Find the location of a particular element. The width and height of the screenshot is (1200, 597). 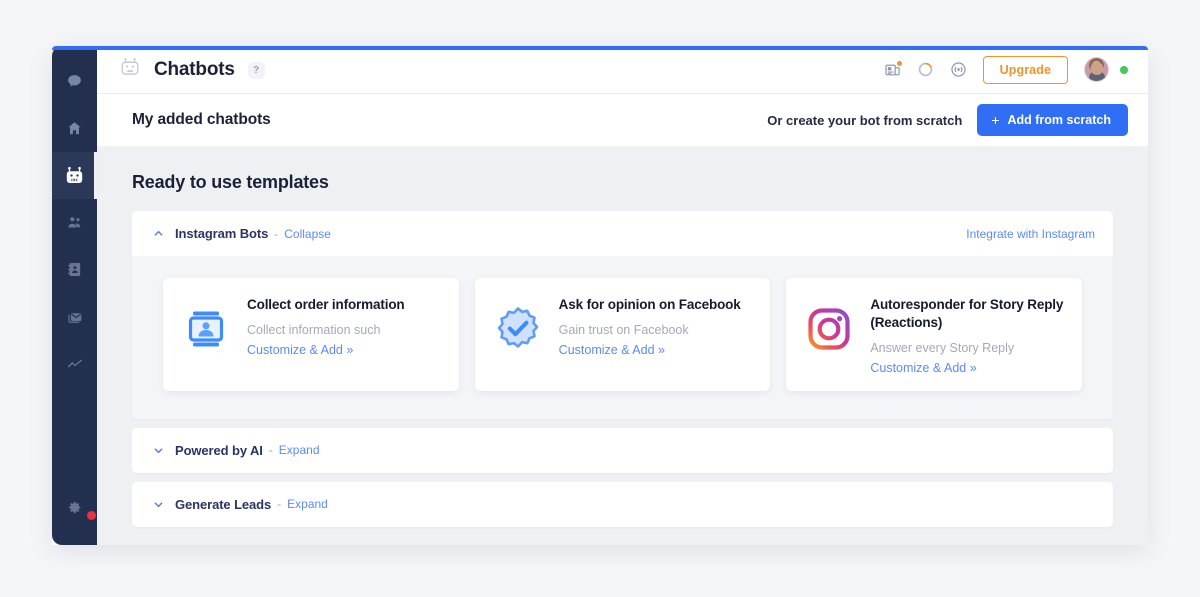

window-accent-bar is located at coordinates (600, 48).